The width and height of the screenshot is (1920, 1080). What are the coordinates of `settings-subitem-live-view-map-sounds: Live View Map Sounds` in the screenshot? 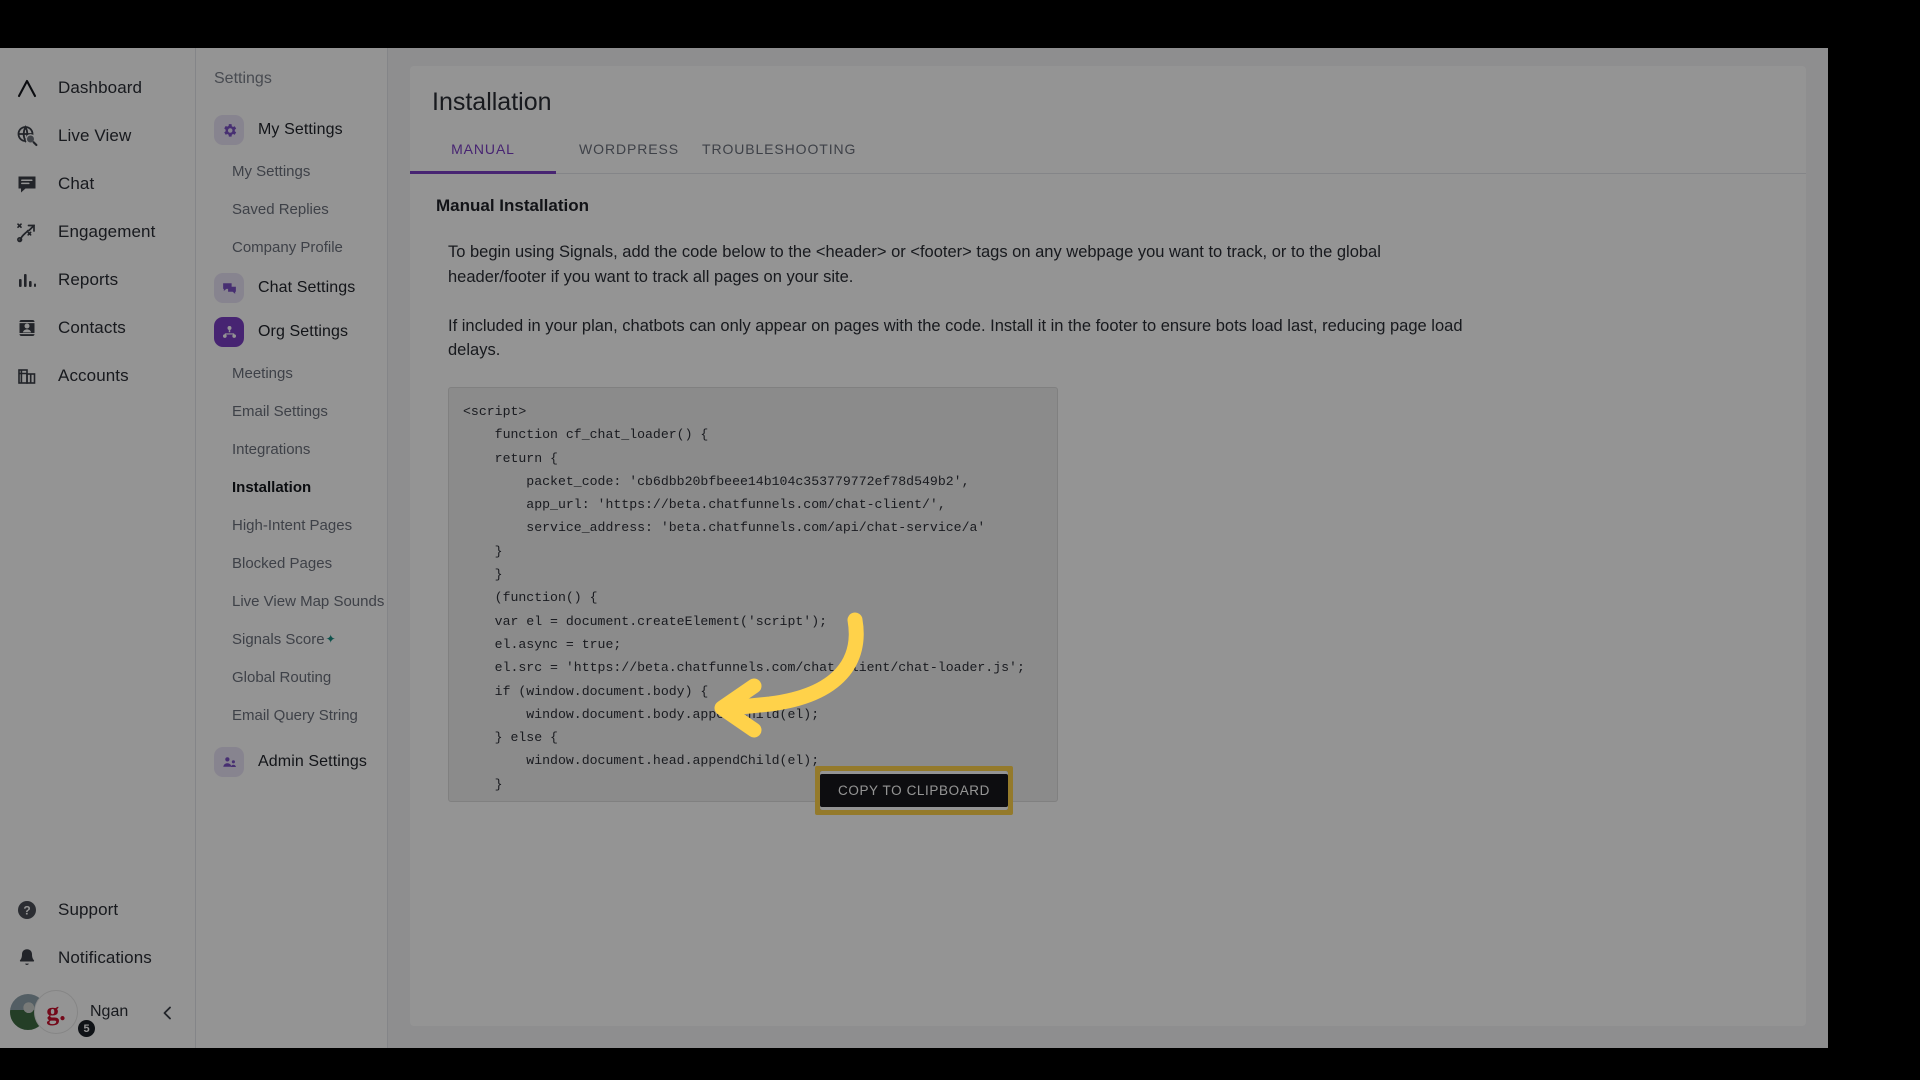 It's located at (291, 601).